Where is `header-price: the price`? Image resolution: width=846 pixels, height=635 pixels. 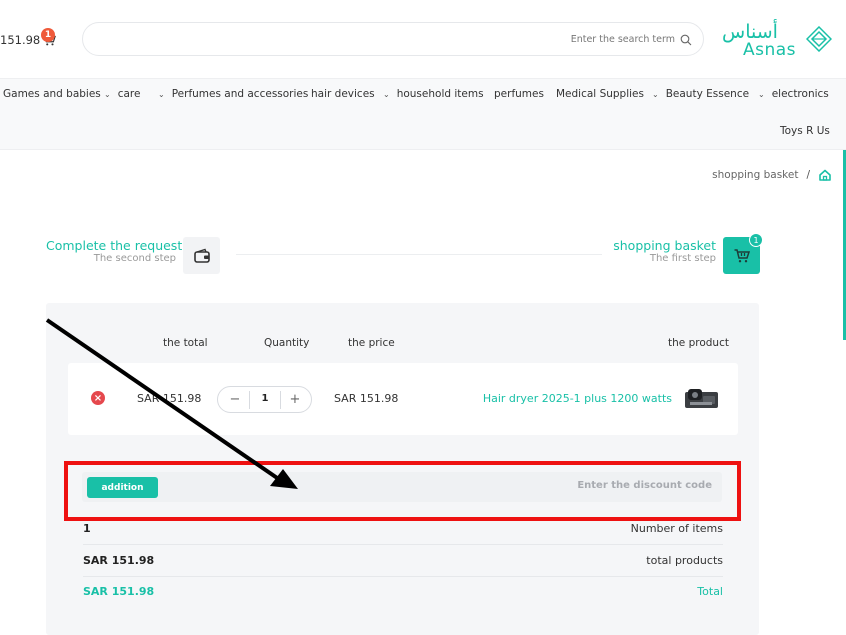 header-price: the price is located at coordinates (371, 343).